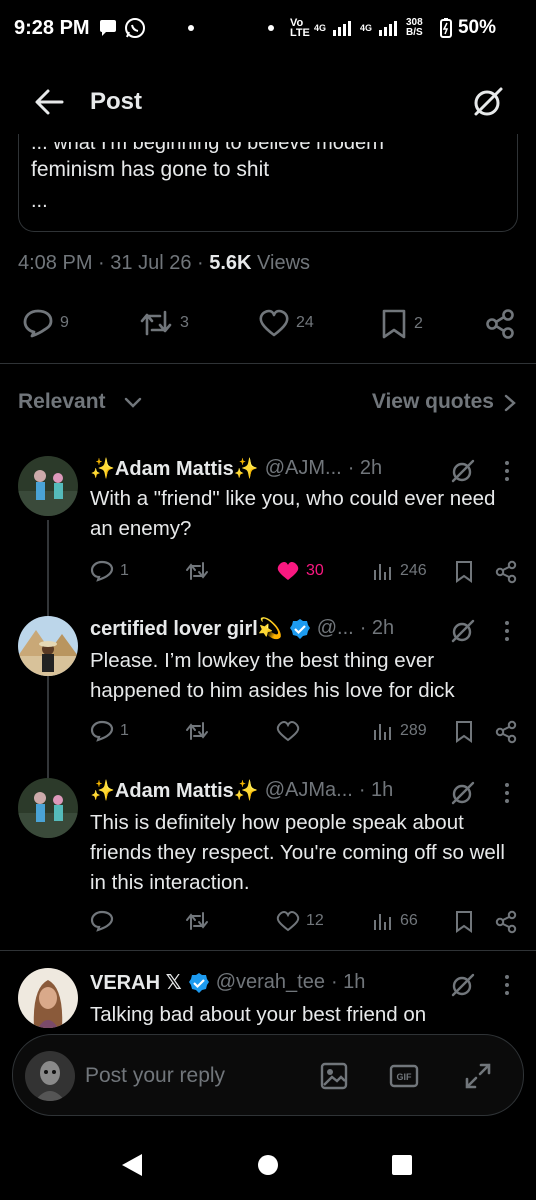 This screenshot has height=1200, width=536. I want to click on image-icon, so click(334, 1076).